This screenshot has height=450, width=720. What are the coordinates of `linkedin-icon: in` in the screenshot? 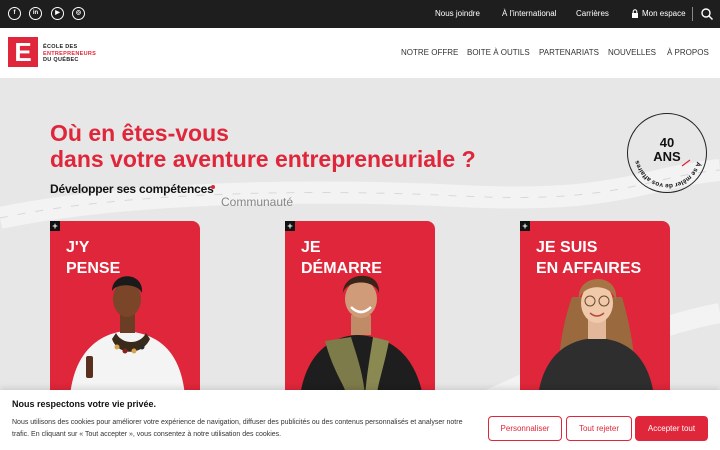 It's located at (35, 13).